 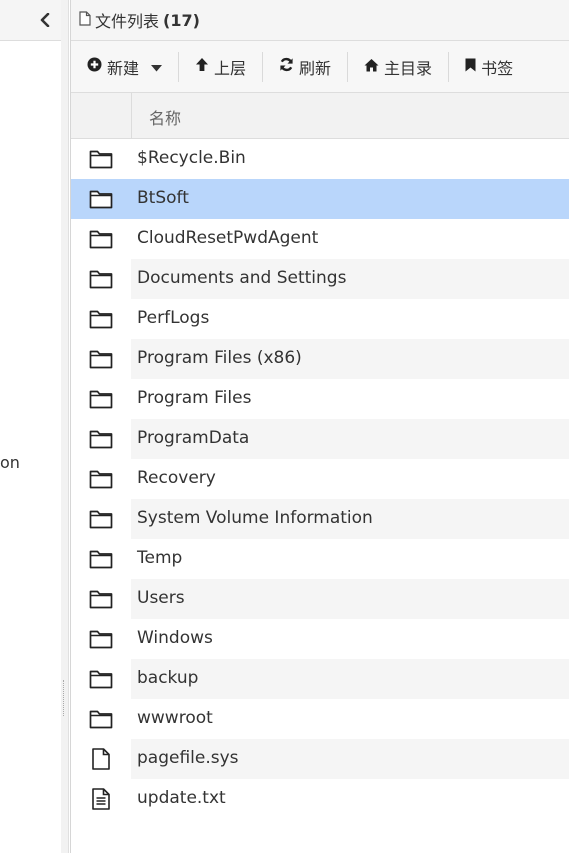 I want to click on folder-row: wwwroot, so click(x=320, y=719).